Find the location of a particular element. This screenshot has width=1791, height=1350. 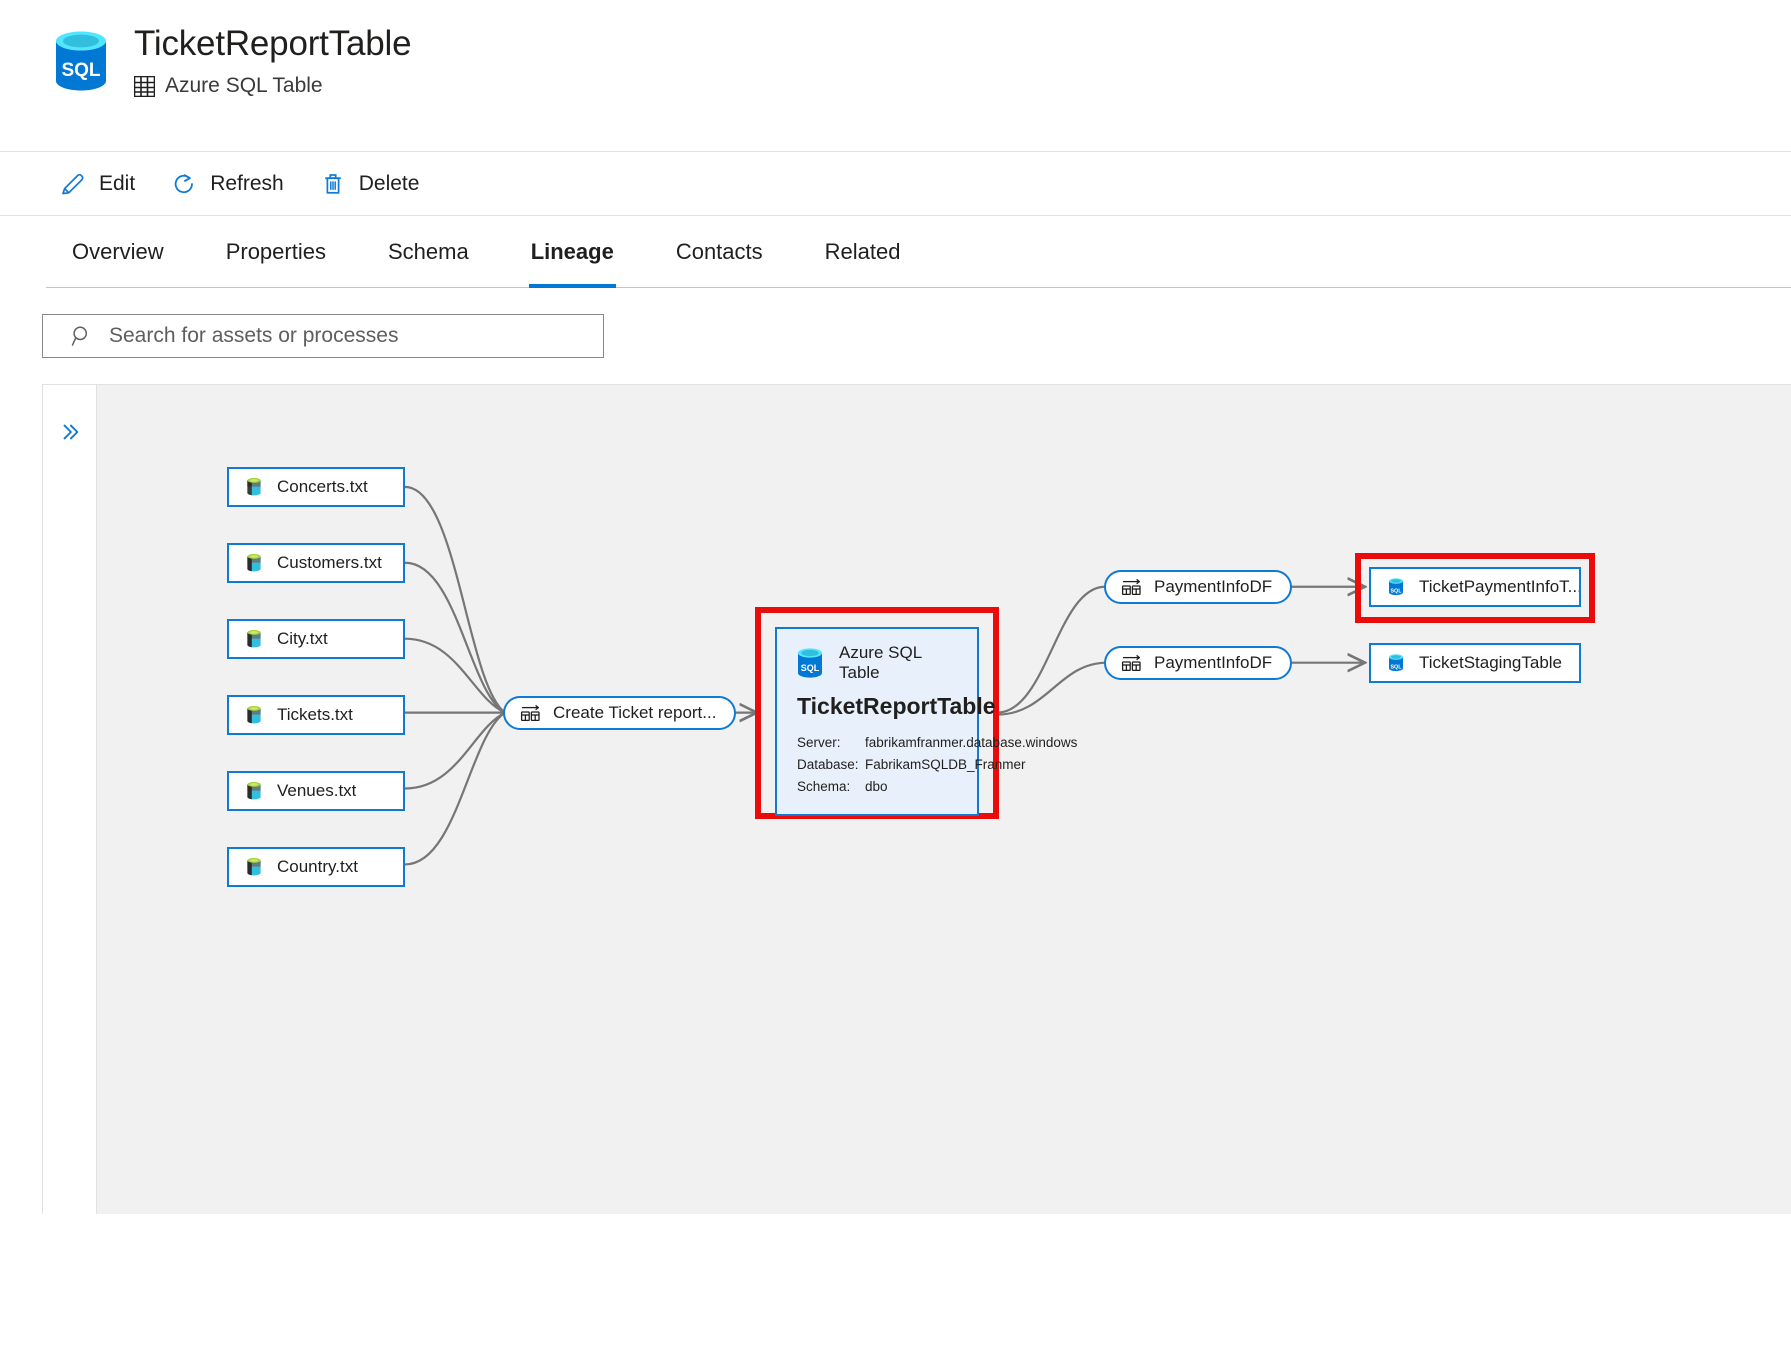

asset-type-label: Azure SQL Table is located at coordinates (244, 85).